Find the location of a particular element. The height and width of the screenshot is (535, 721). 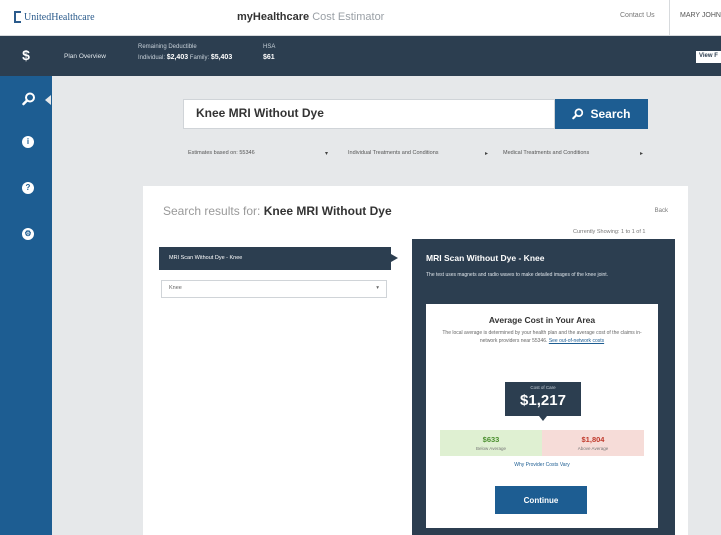

why-costs-vary-link: Why Provider Costs Vary is located at coordinates (542, 465).